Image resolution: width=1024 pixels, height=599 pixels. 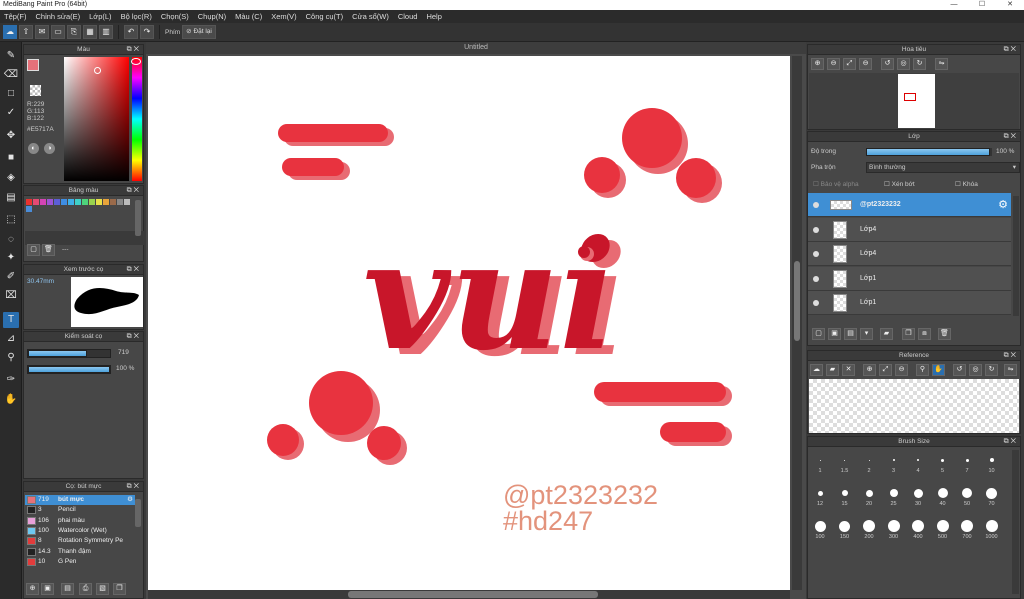 I want to click on brush-opacity-slider, so click(x=69, y=369).